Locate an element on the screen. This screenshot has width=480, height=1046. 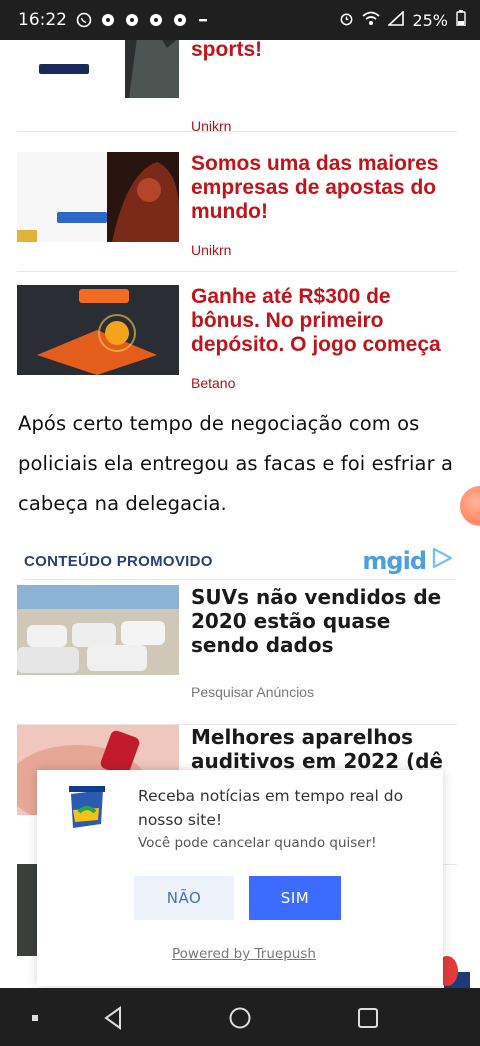
ad-title: pioneira em apostas em e-sports! is located at coordinates (326, 51).